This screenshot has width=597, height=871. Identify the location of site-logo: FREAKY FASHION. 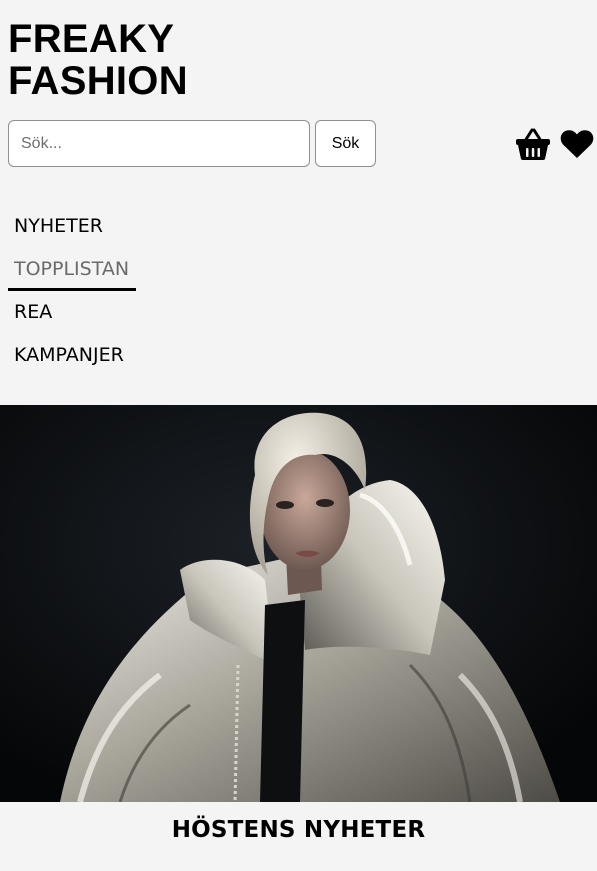
(98, 60).